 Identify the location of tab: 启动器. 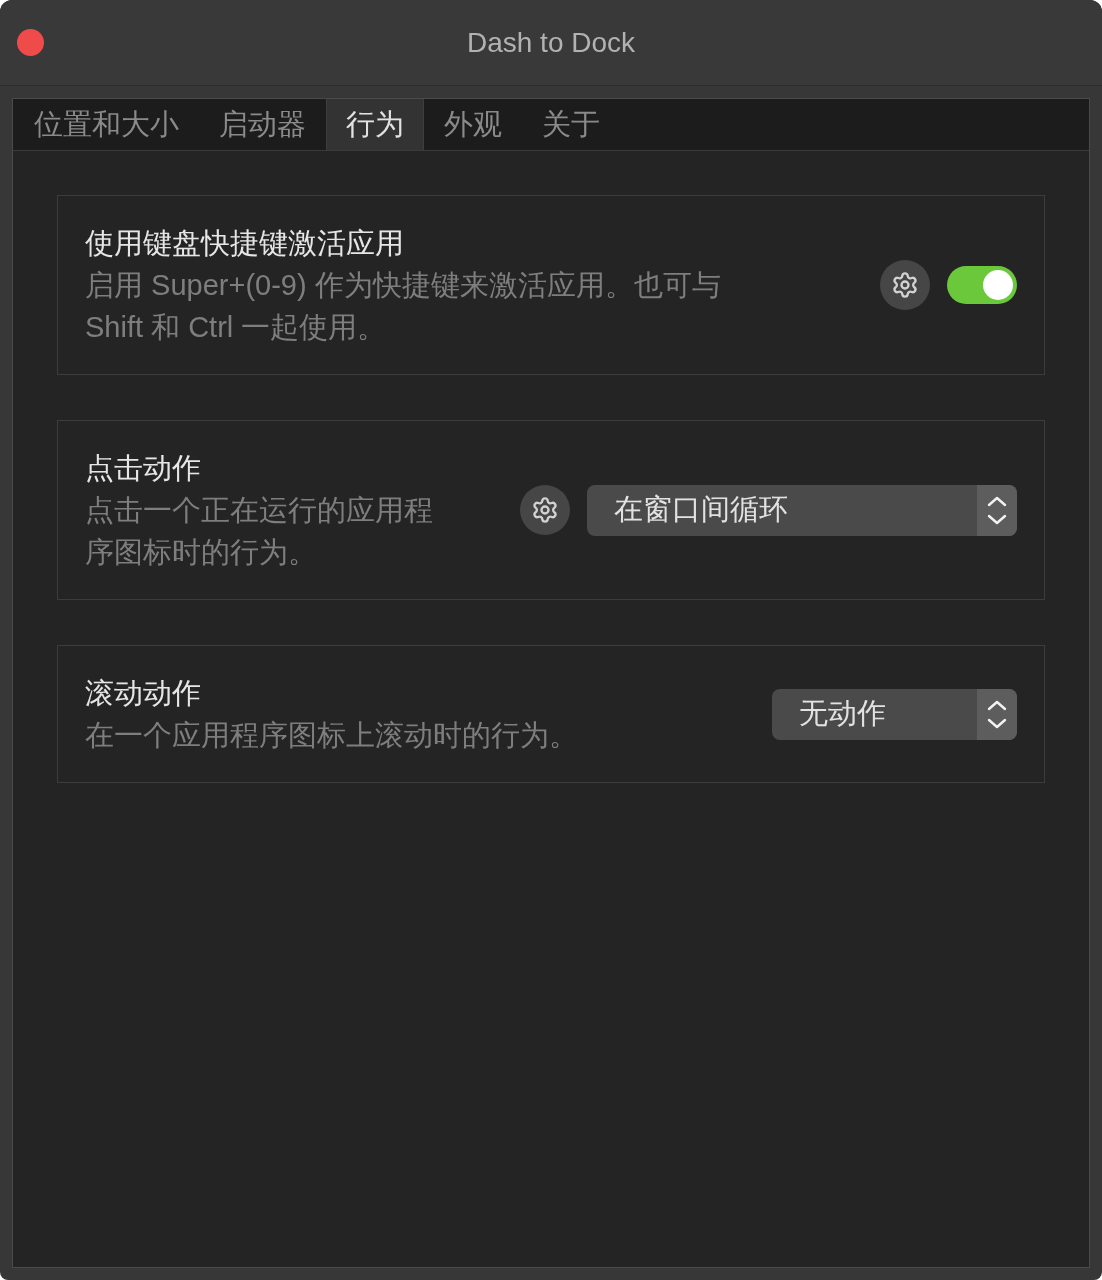
(262, 124).